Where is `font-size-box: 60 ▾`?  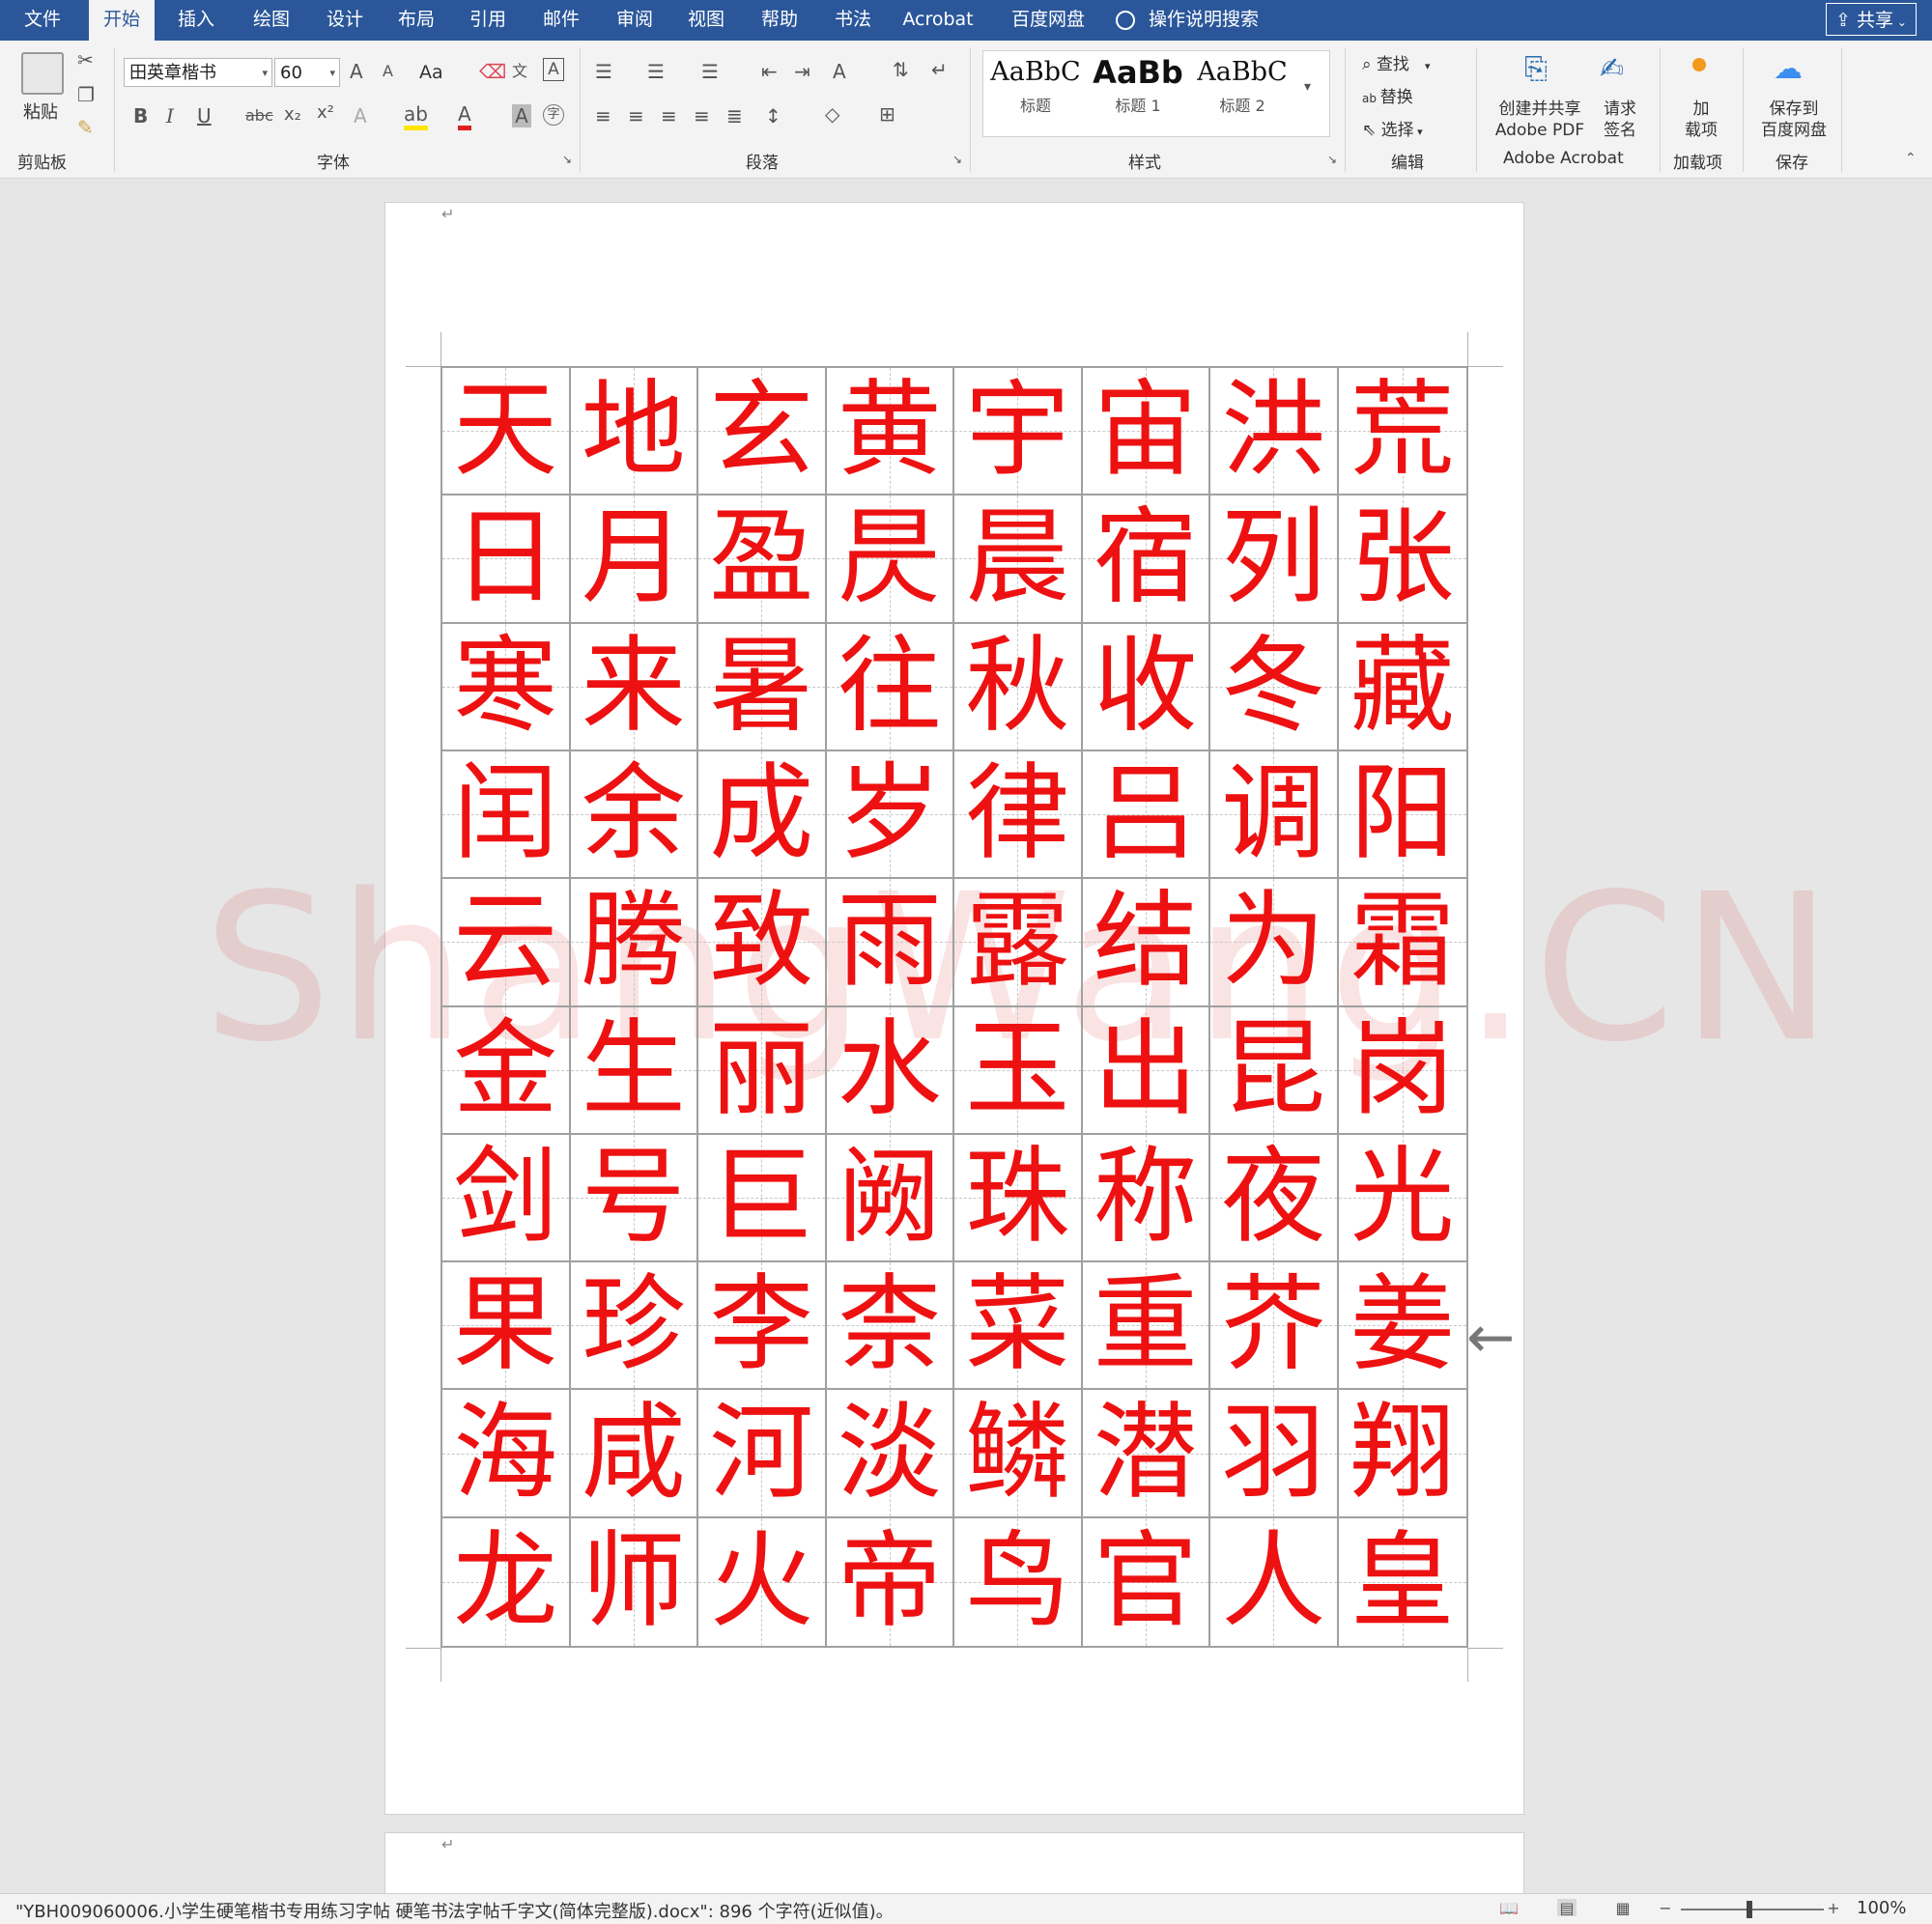 font-size-box: 60 ▾ is located at coordinates (307, 72).